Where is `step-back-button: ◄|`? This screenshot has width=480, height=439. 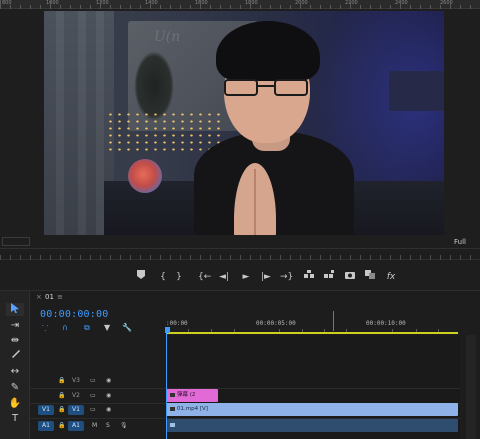 step-back-button: ◄| is located at coordinates (224, 277).